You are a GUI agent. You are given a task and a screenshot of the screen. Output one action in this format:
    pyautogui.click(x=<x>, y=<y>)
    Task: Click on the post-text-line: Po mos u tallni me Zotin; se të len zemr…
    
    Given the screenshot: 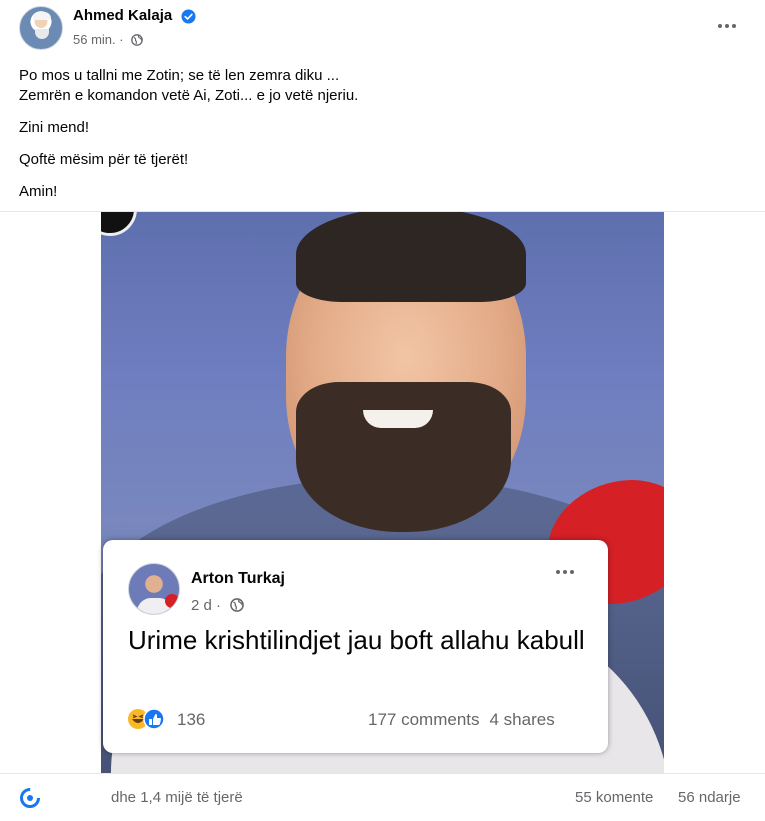 What is the action you would take?
    pyautogui.click(x=179, y=75)
    